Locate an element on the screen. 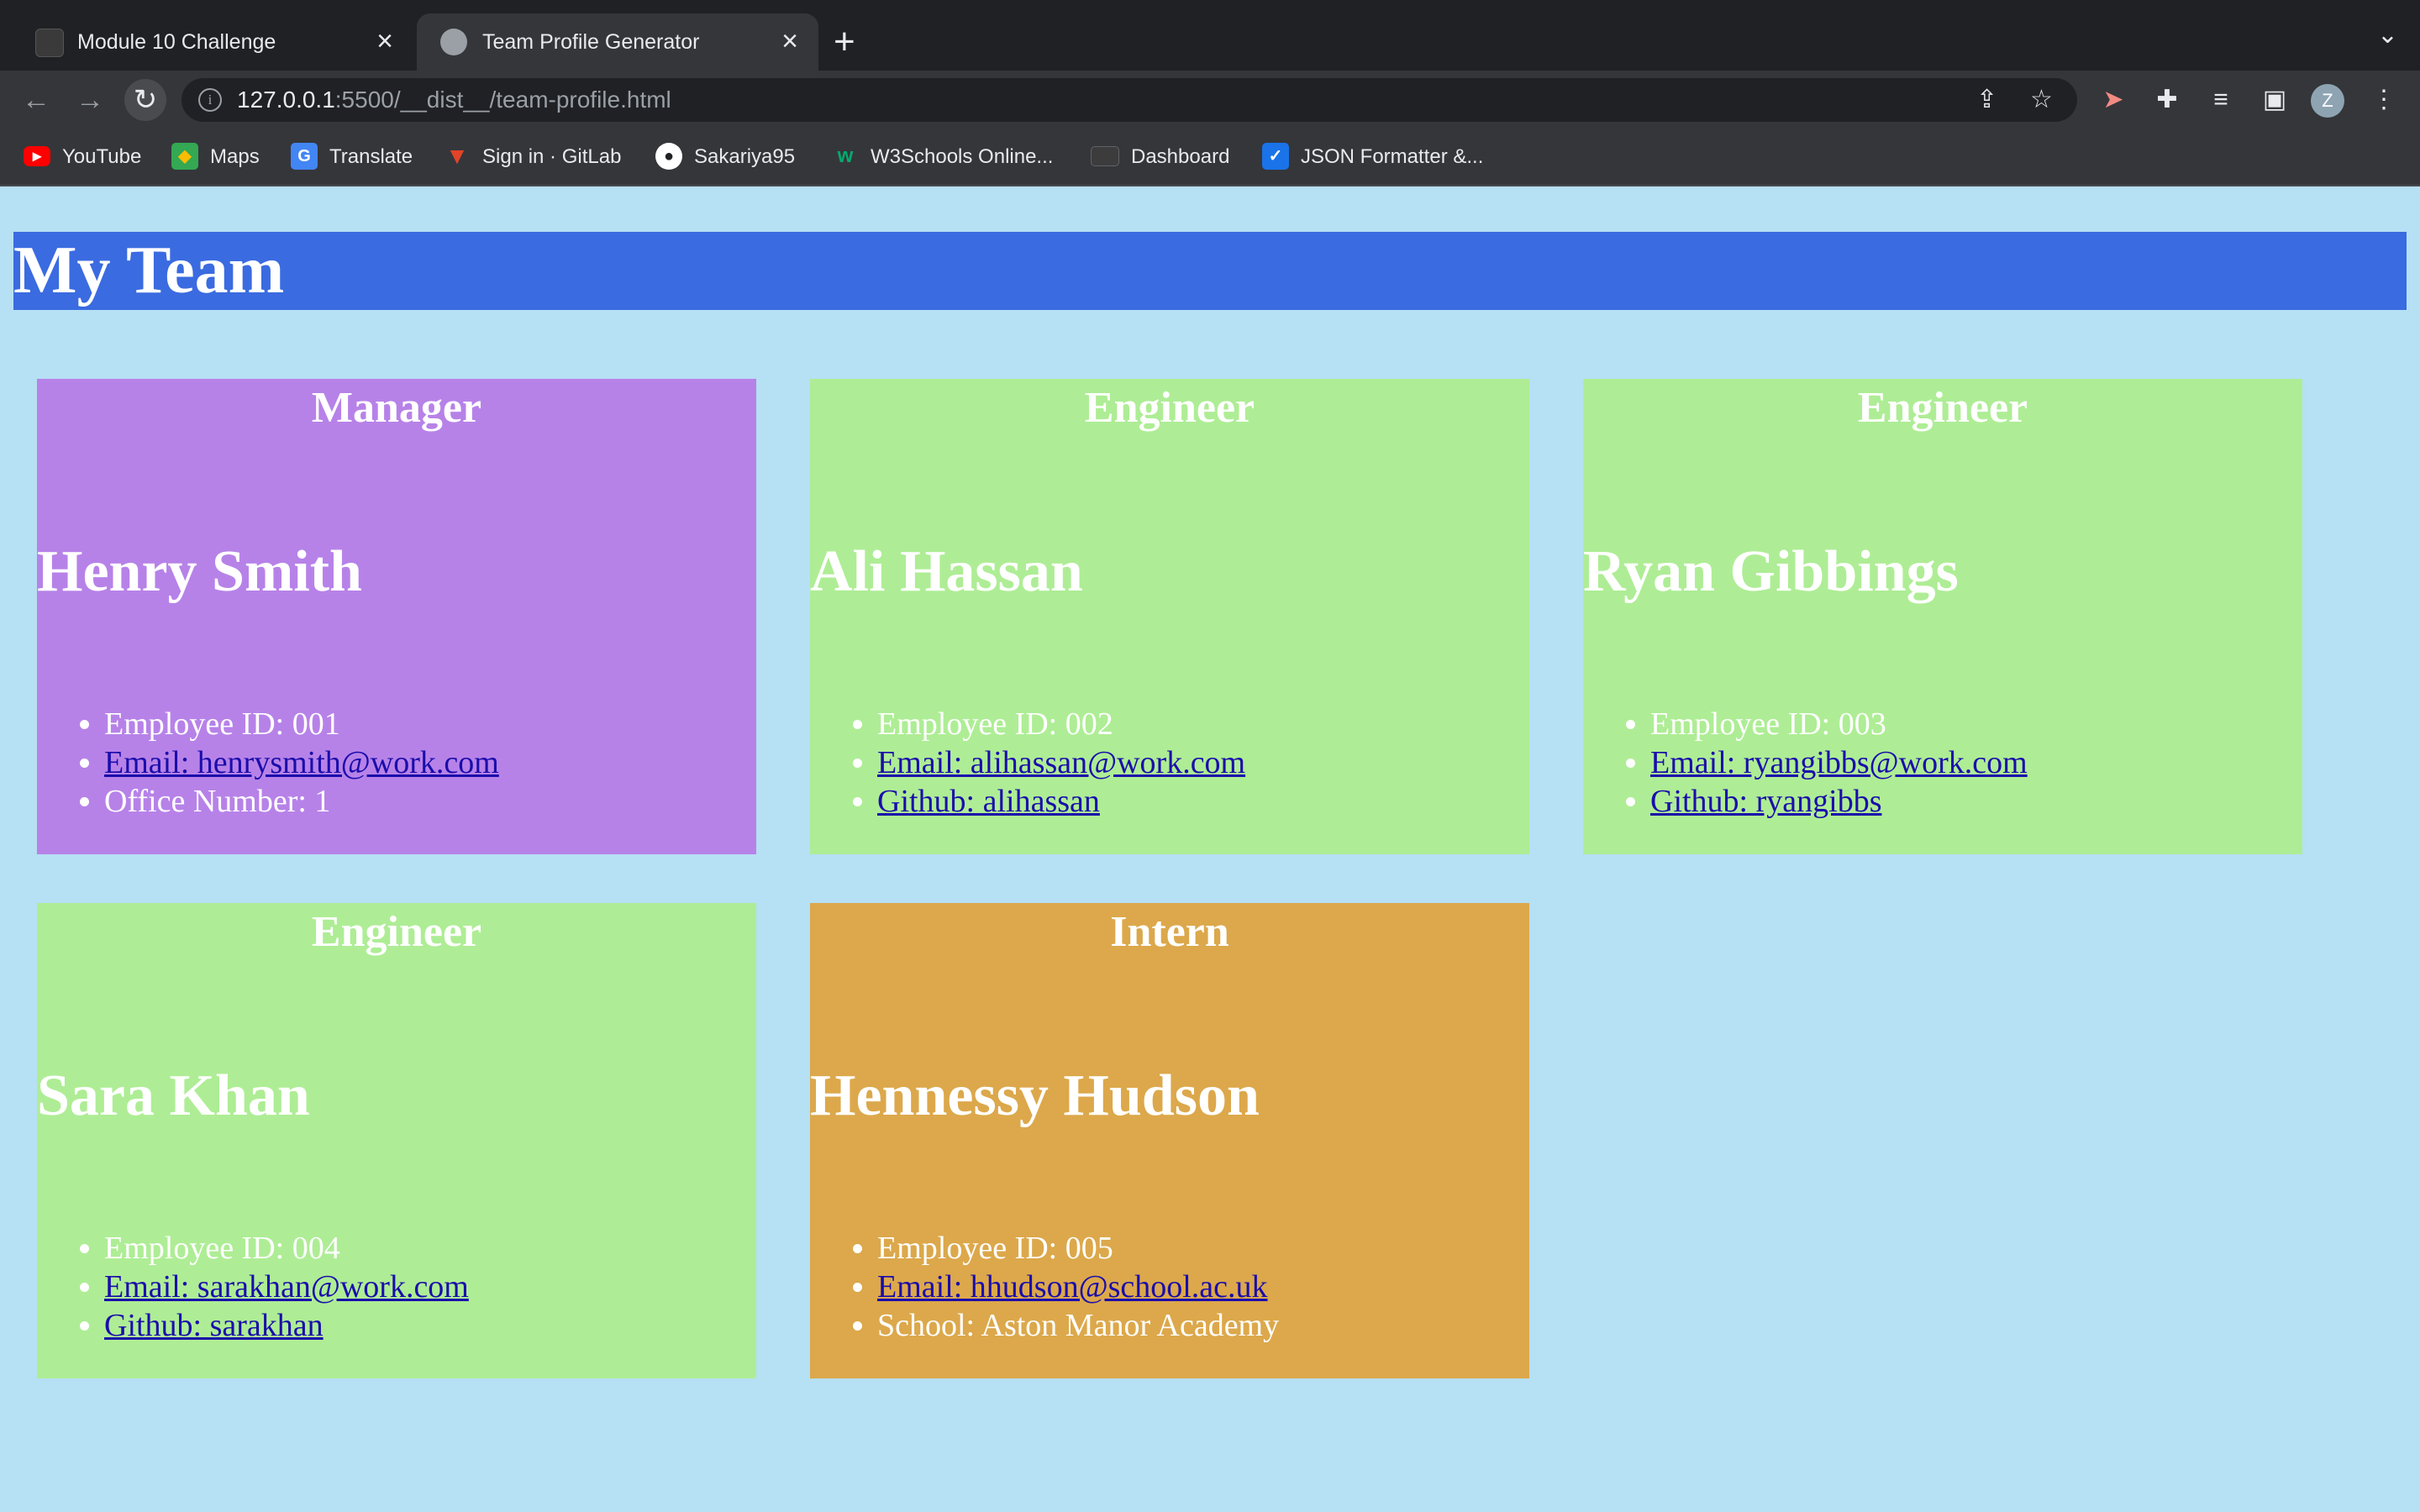  email-link: Email: hhudson@school.ac.uk is located at coordinates (1073, 1287).